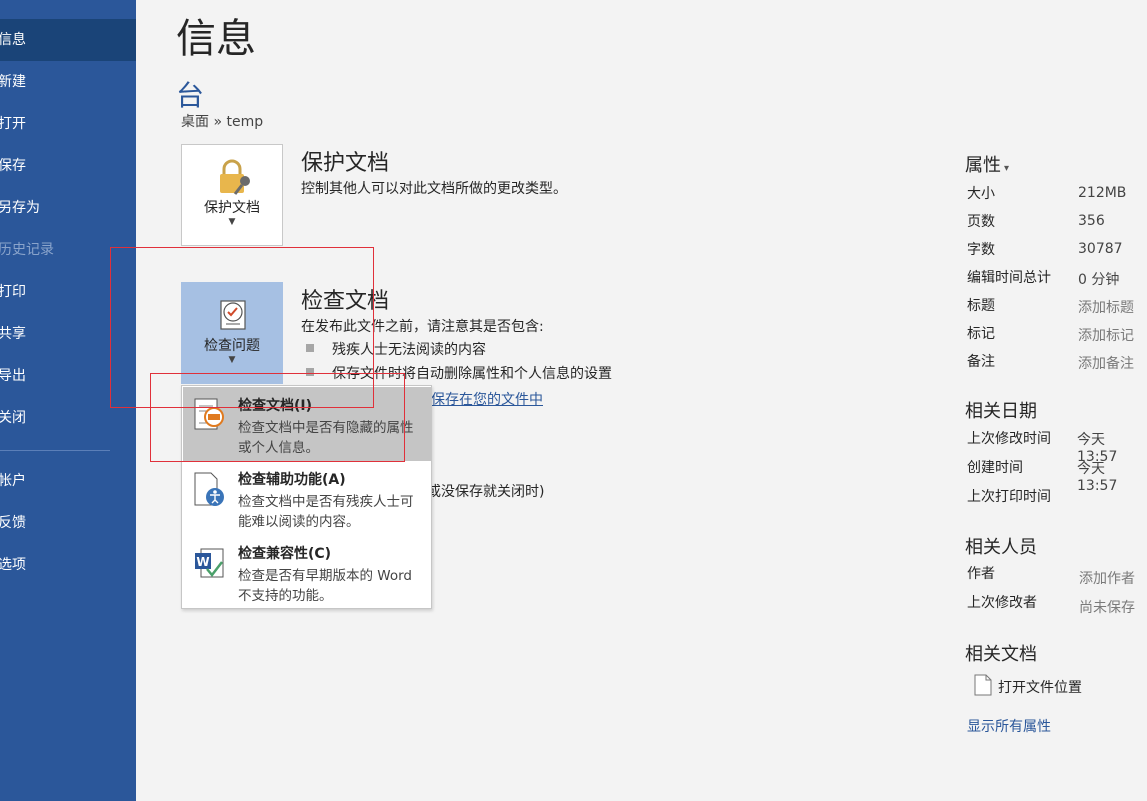  Describe the element at coordinates (1001, 411) in the screenshot. I see `related-dates-heading: 相关日期` at that location.